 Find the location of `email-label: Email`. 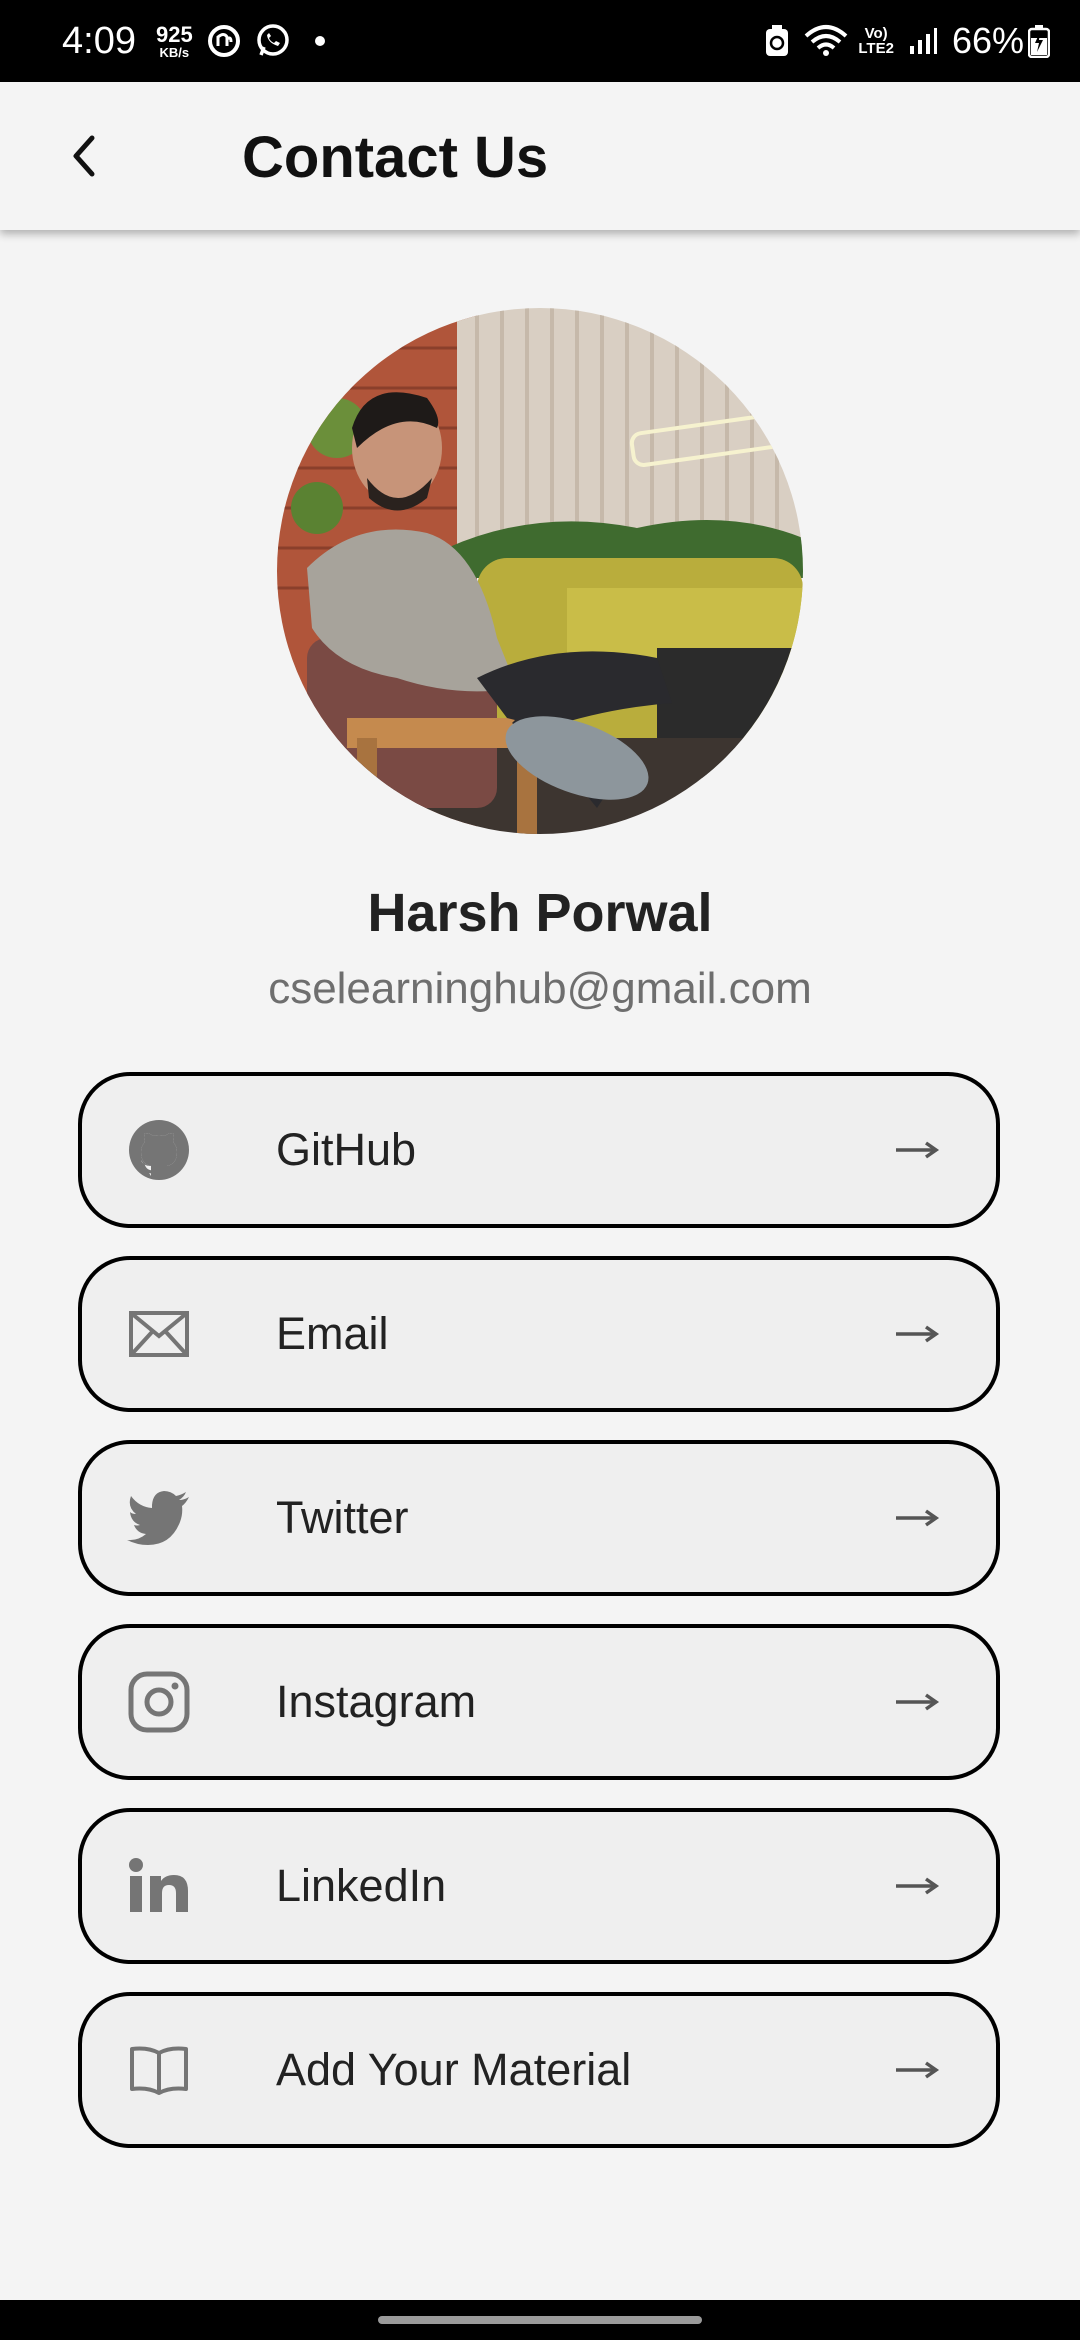

email-label: Email is located at coordinates (332, 1333).